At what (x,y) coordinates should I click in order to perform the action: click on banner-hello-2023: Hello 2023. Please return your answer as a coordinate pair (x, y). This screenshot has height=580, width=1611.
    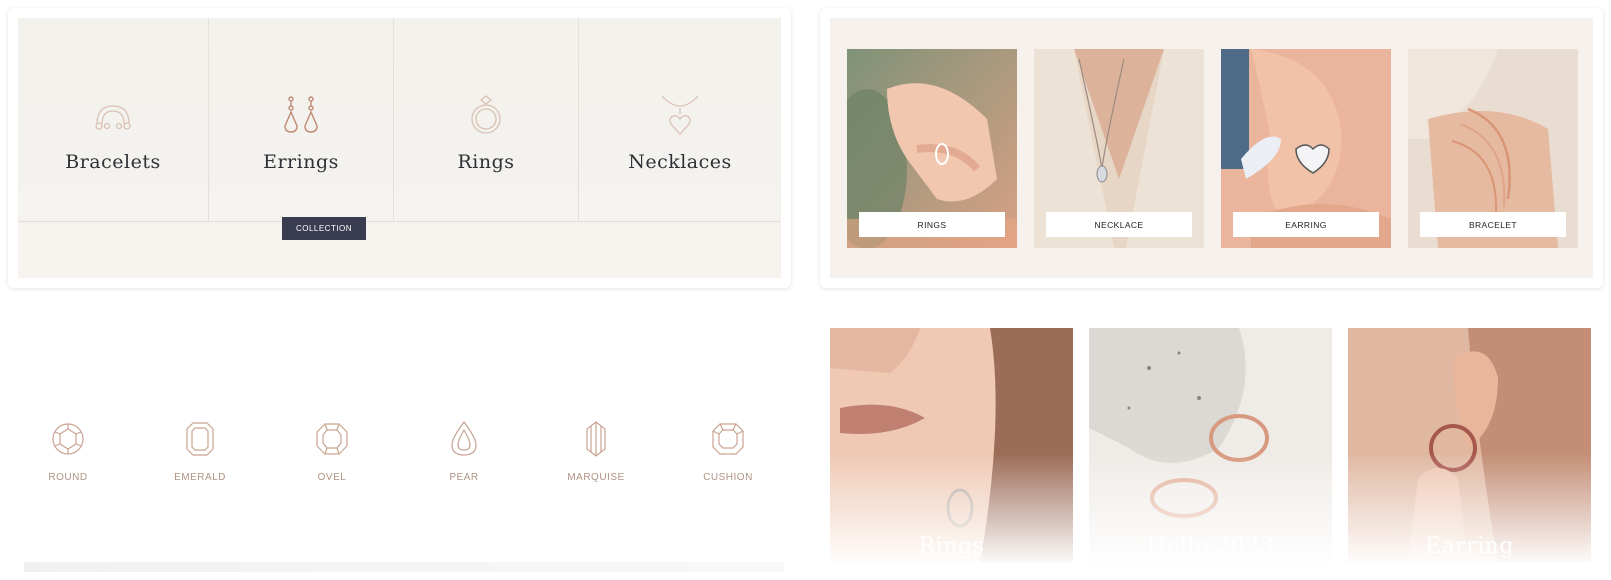
    Looking at the image, I should click on (1210, 445).